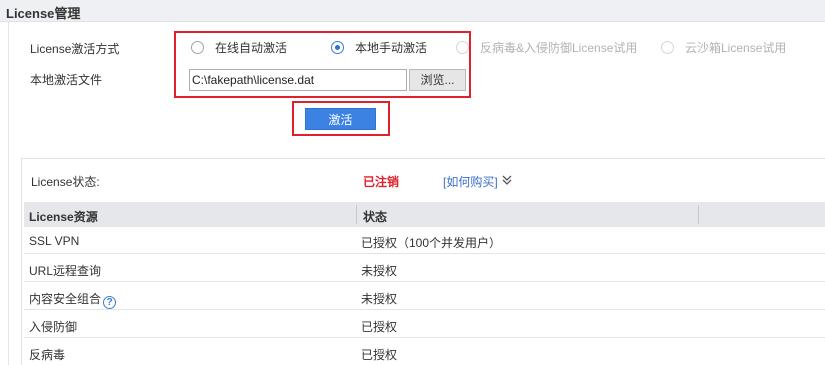 The width and height of the screenshot is (825, 365). What do you see at coordinates (43, 13) in the screenshot?
I see `section-title: License管理` at bounding box center [43, 13].